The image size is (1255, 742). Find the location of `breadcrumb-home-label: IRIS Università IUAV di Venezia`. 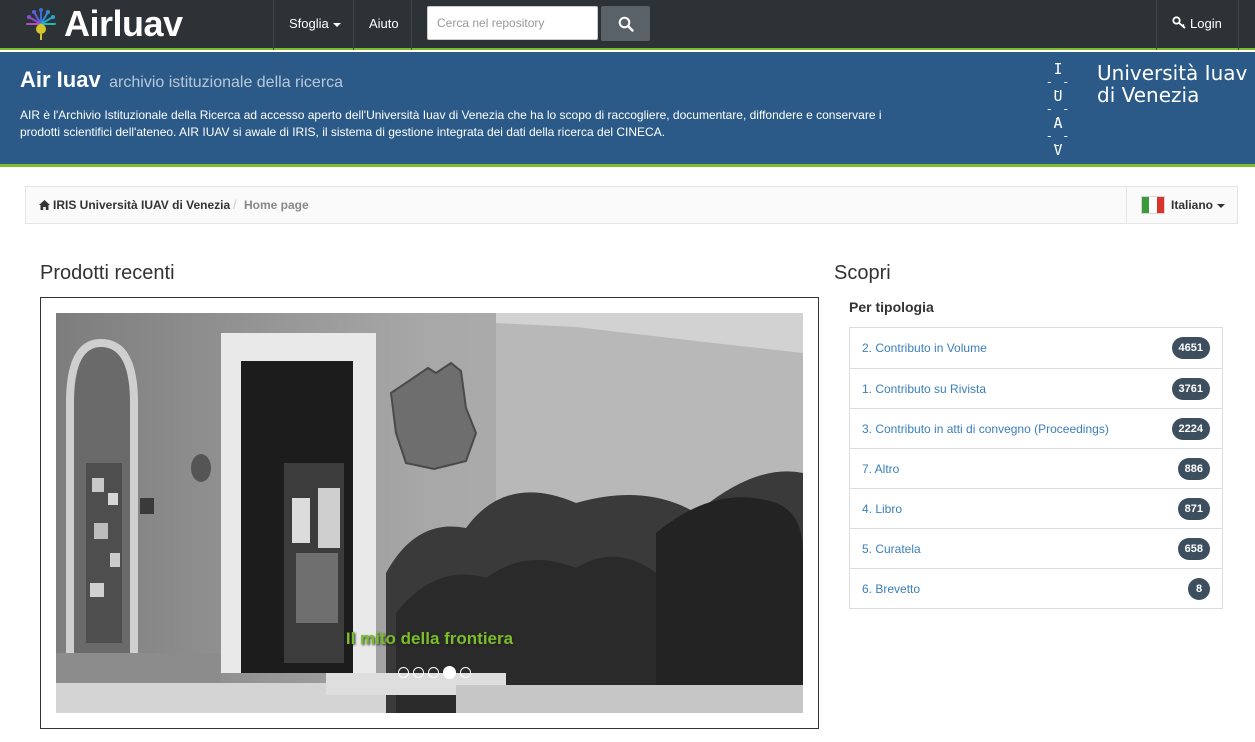

breadcrumb-home-label: IRIS Università IUAV di Venezia is located at coordinates (142, 205).